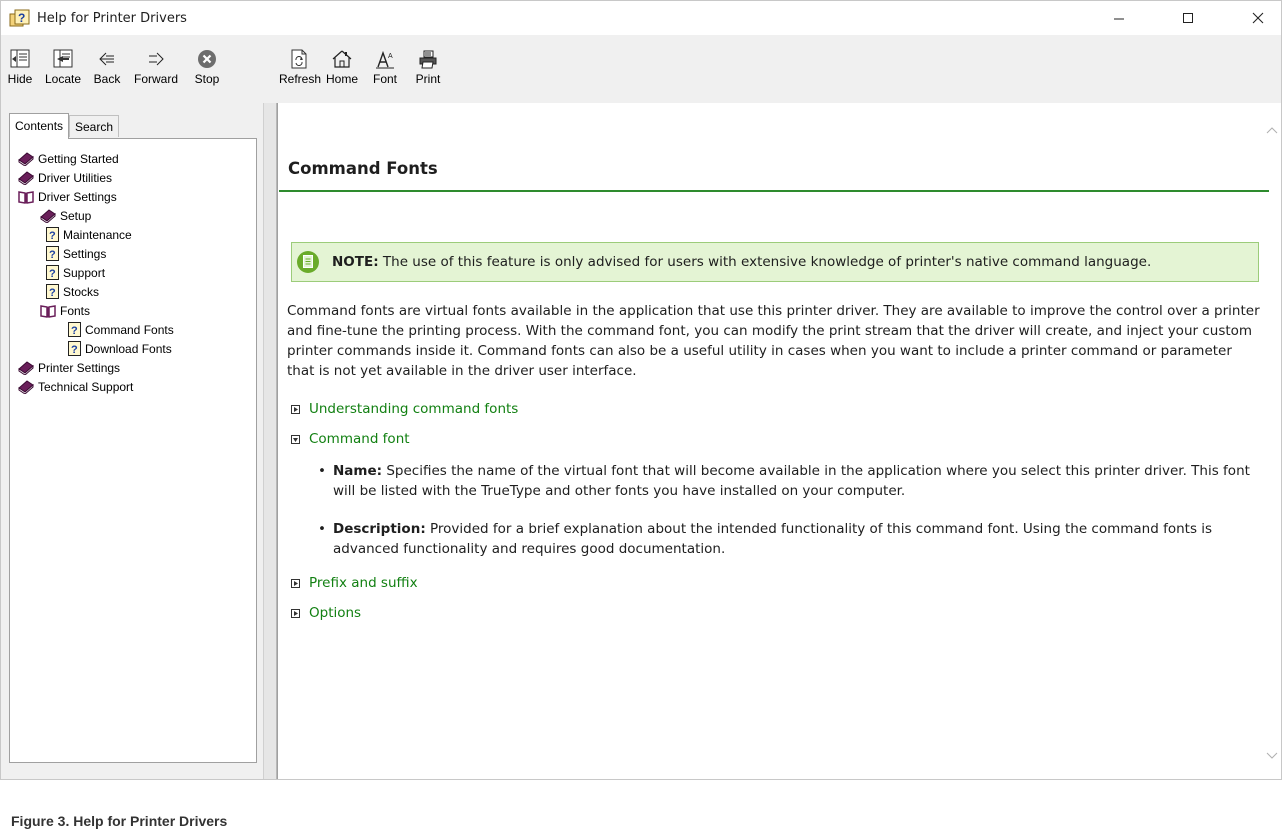  I want to click on minimize-icon, so click(1119, 19).